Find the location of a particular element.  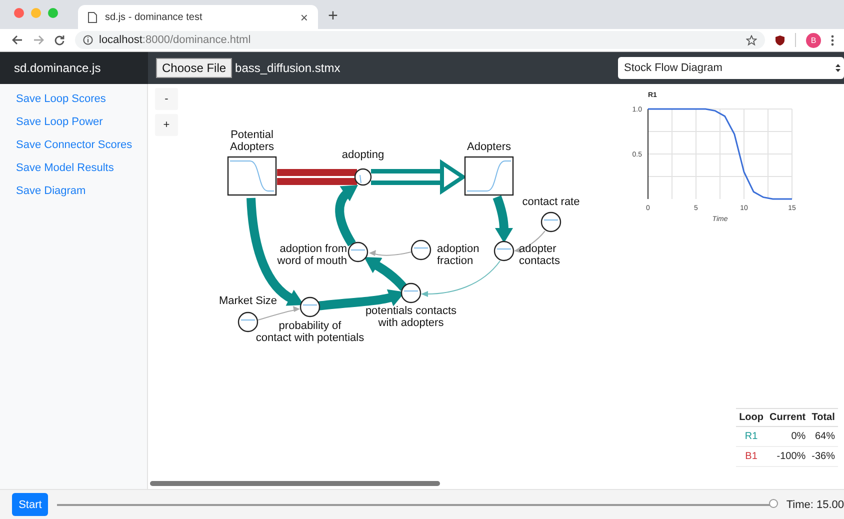

address-bar: localhost:8000/dominance.html is located at coordinates (420, 40).